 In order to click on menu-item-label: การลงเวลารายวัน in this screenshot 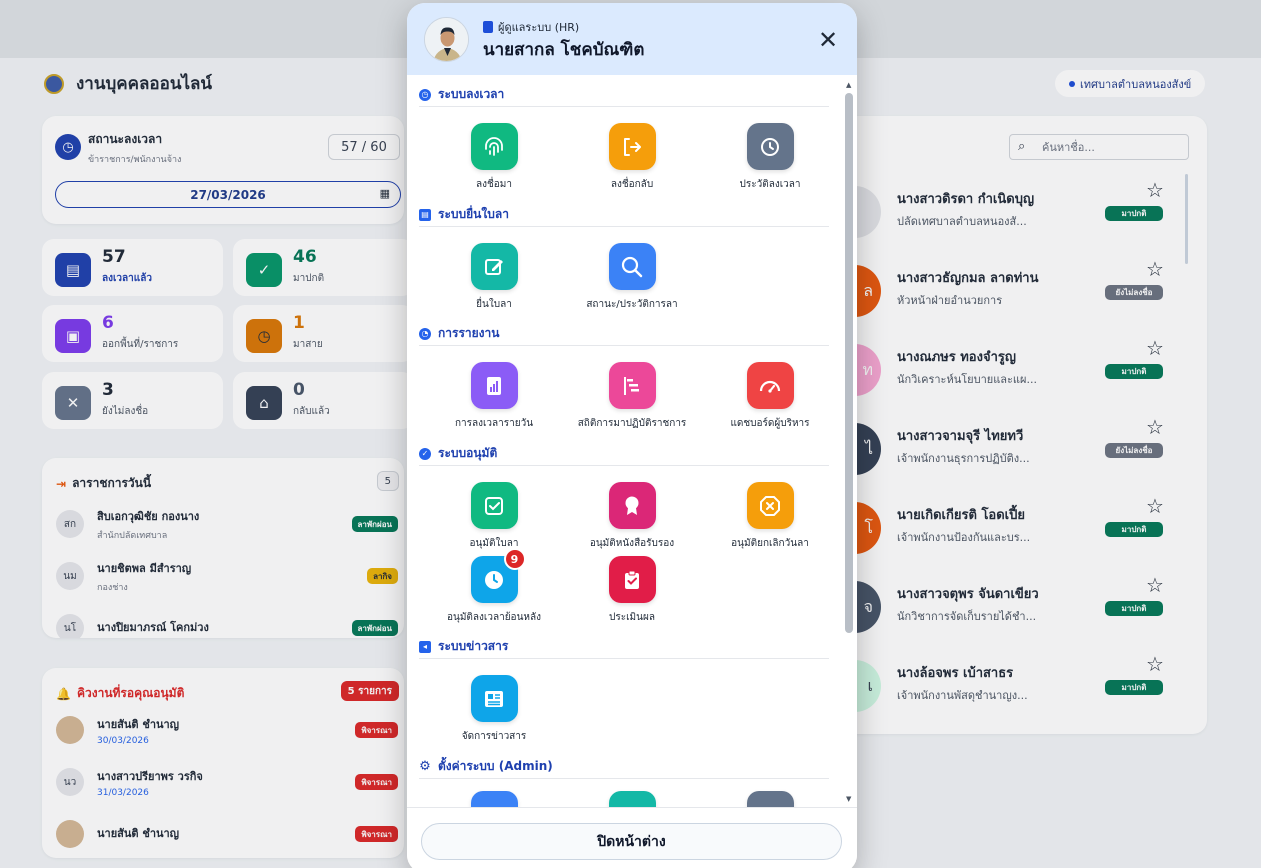, I will do `click(494, 423)`.